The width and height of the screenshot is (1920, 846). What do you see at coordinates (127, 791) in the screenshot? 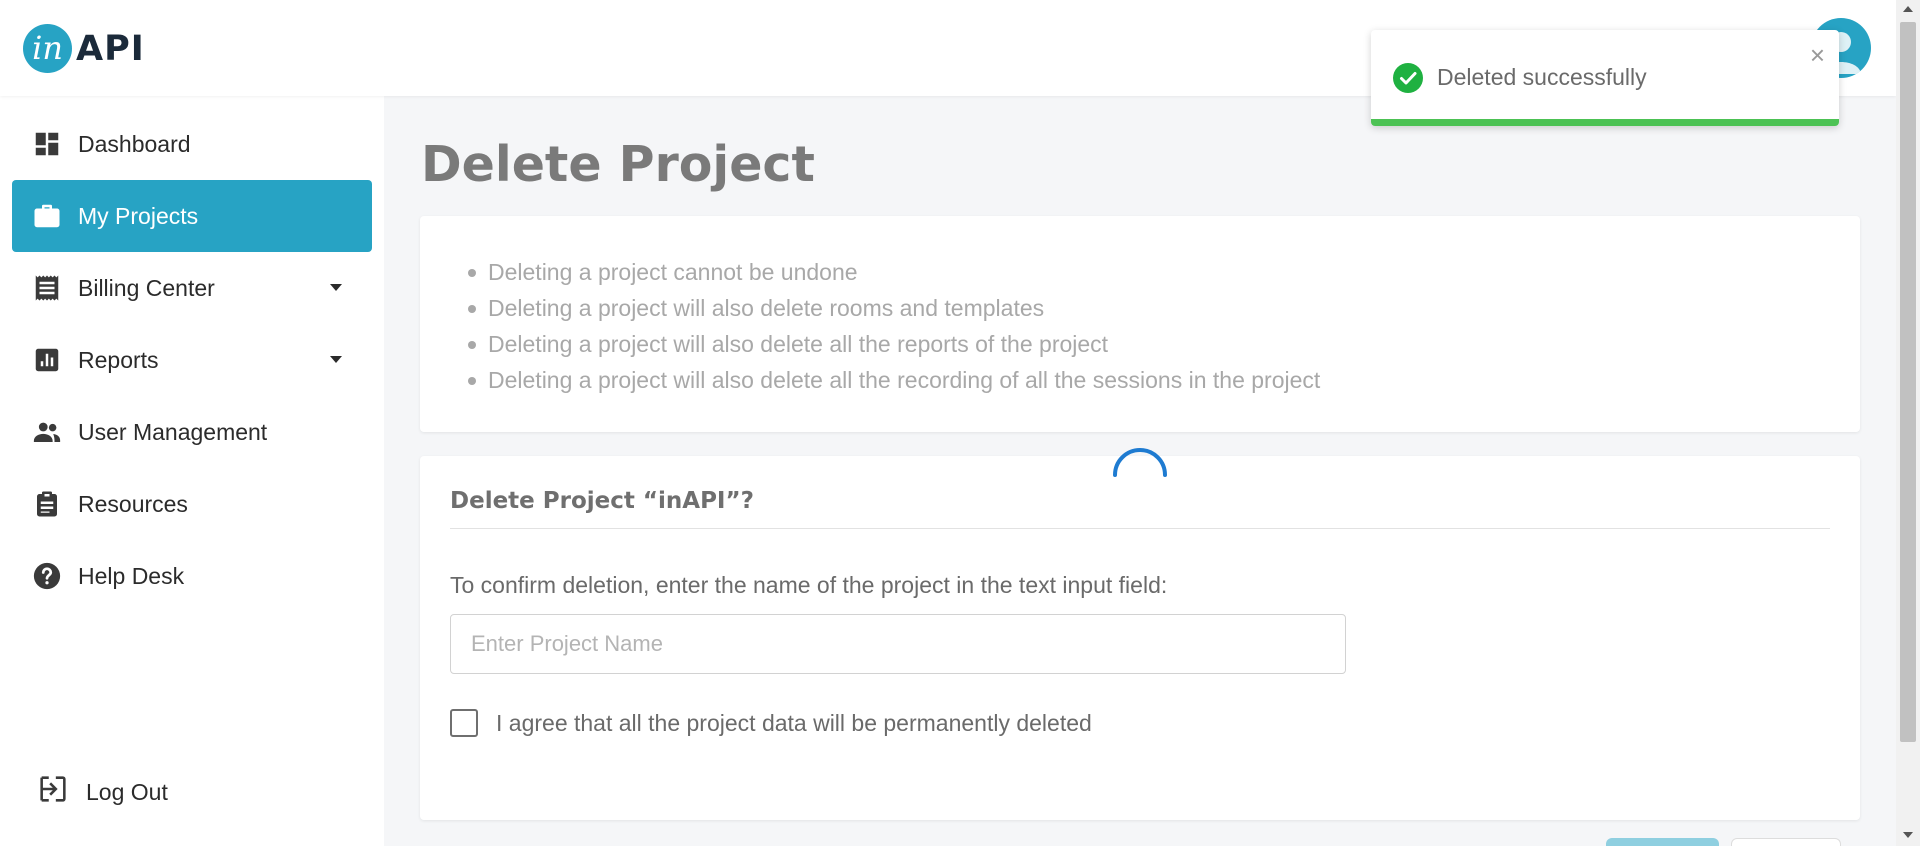
I see `logout-label: Log Out` at bounding box center [127, 791].